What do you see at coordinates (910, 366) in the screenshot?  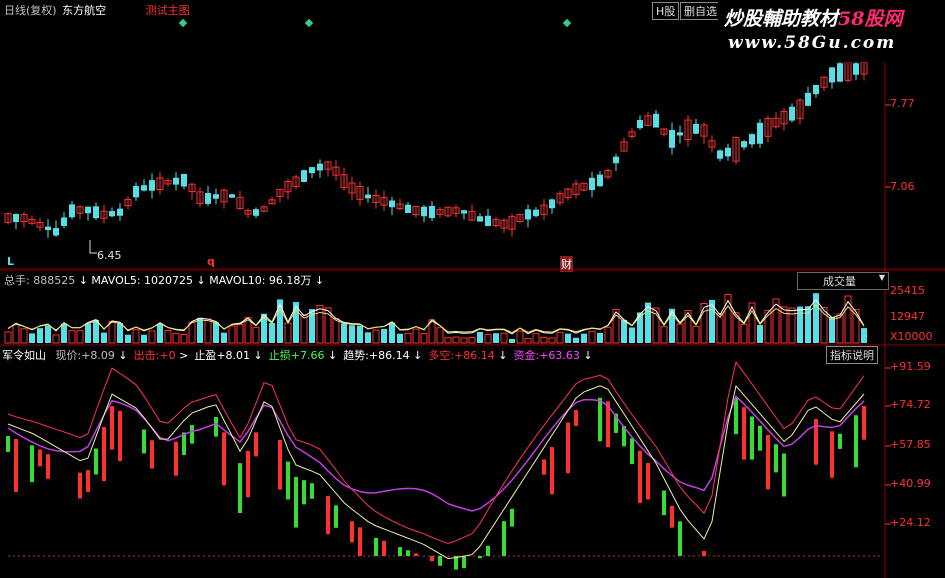 I see `indicator-axis-label: +91.59` at bounding box center [910, 366].